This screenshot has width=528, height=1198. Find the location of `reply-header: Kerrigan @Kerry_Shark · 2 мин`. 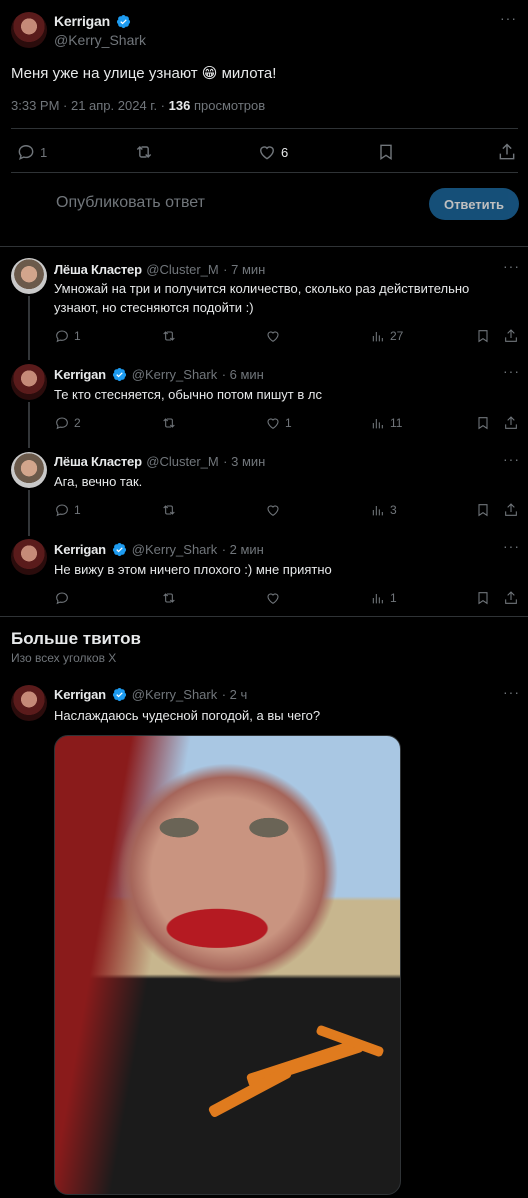

reply-header: Kerrigan @Kerry_Shark · 2 мин is located at coordinates (159, 550).